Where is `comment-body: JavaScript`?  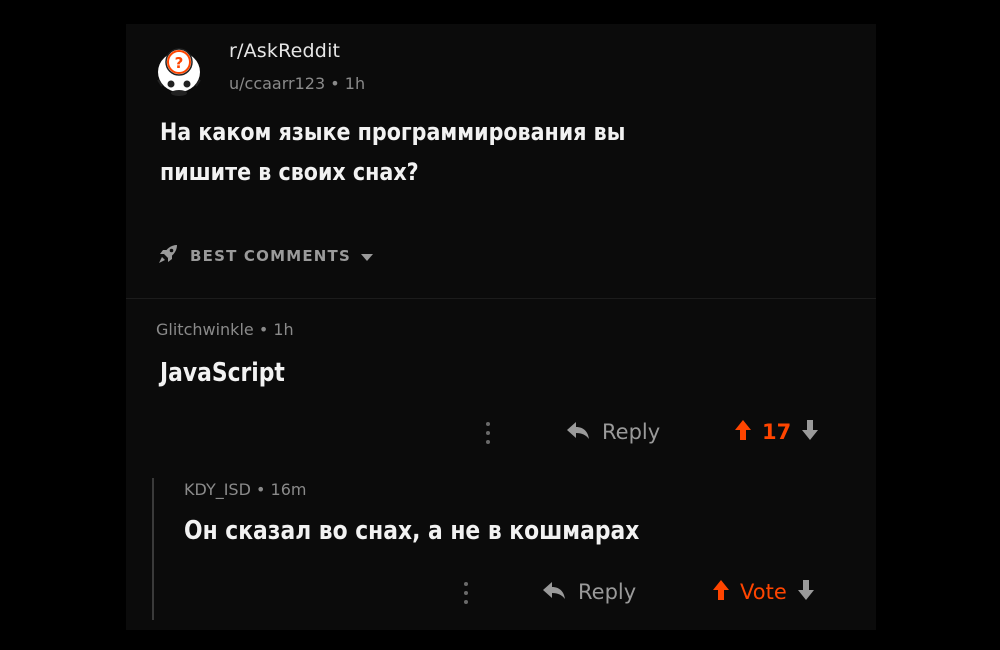
comment-body: JavaScript is located at coordinates (222, 373).